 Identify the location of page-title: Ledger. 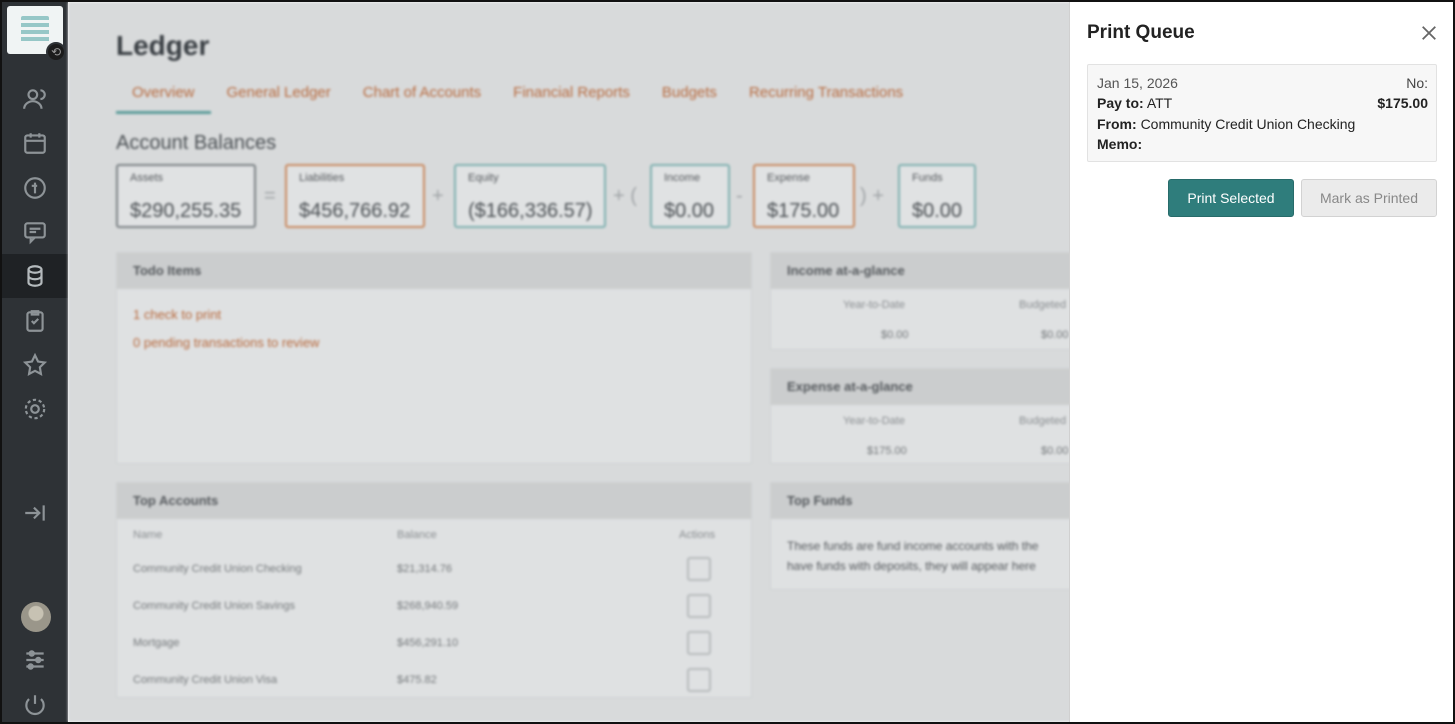
(163, 45).